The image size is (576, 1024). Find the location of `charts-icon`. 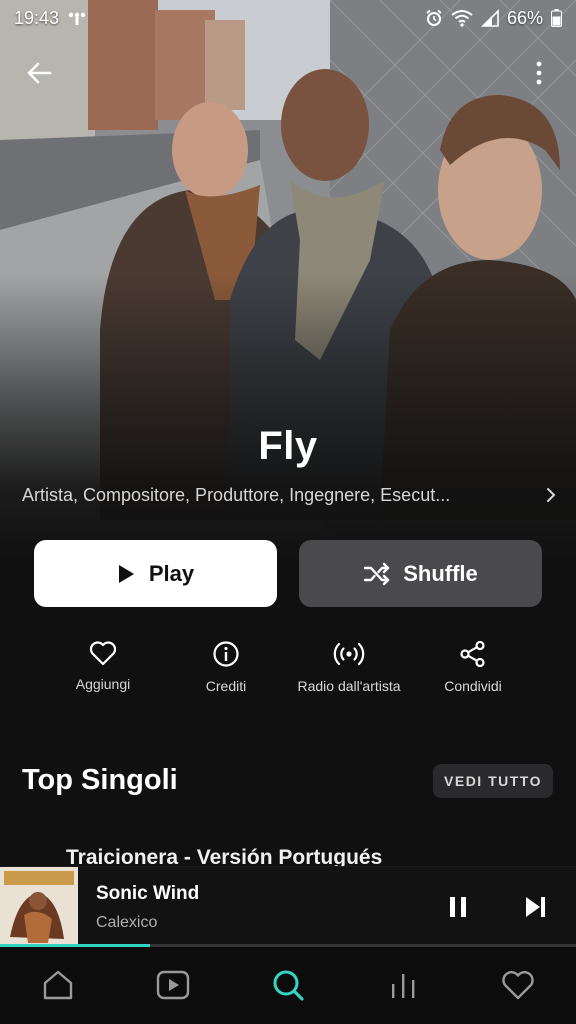

charts-icon is located at coordinates (403, 986).